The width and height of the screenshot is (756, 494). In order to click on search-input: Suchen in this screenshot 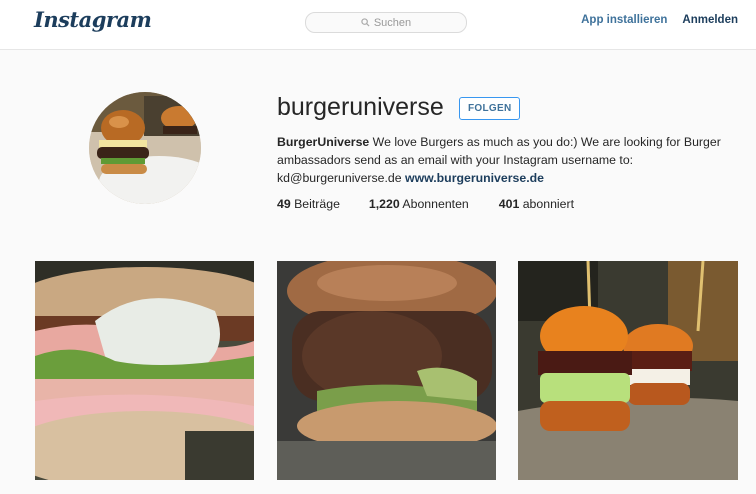, I will do `click(386, 22)`.